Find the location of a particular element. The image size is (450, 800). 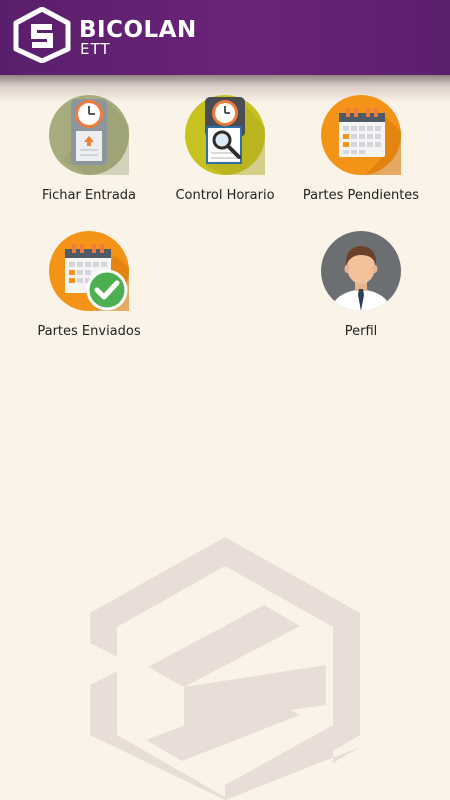

app-header: BICOLAN ETT is located at coordinates (225, 37).